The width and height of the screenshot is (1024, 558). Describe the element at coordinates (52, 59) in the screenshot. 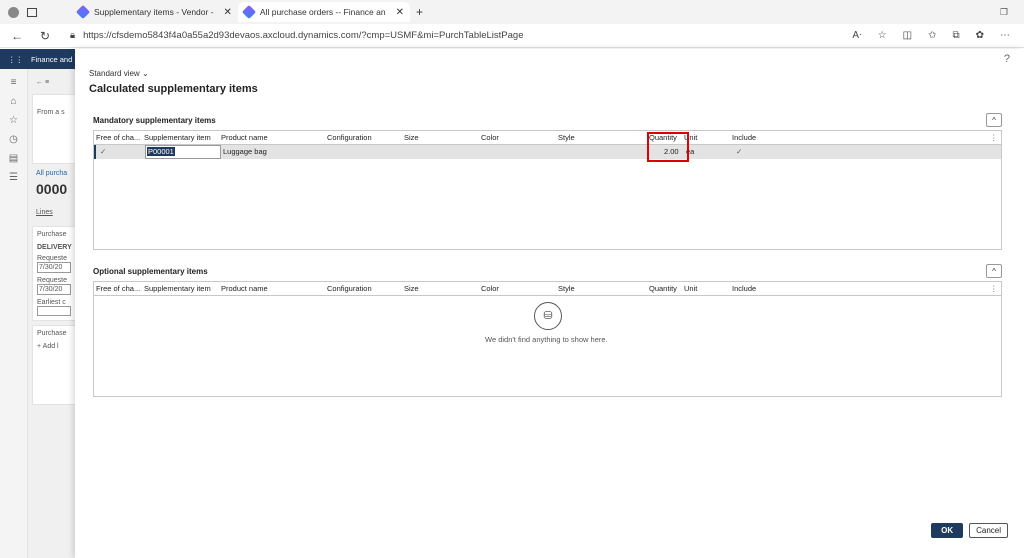

I see `app-name: Finance and` at that location.